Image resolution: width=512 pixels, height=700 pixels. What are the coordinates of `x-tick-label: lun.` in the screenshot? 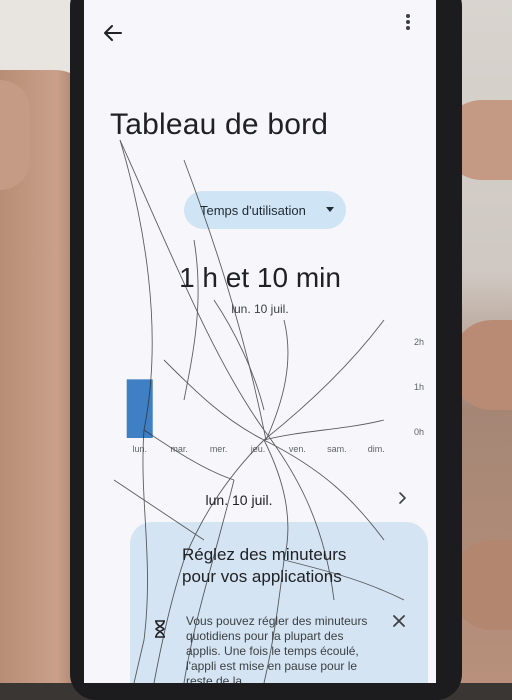 It's located at (139, 449).